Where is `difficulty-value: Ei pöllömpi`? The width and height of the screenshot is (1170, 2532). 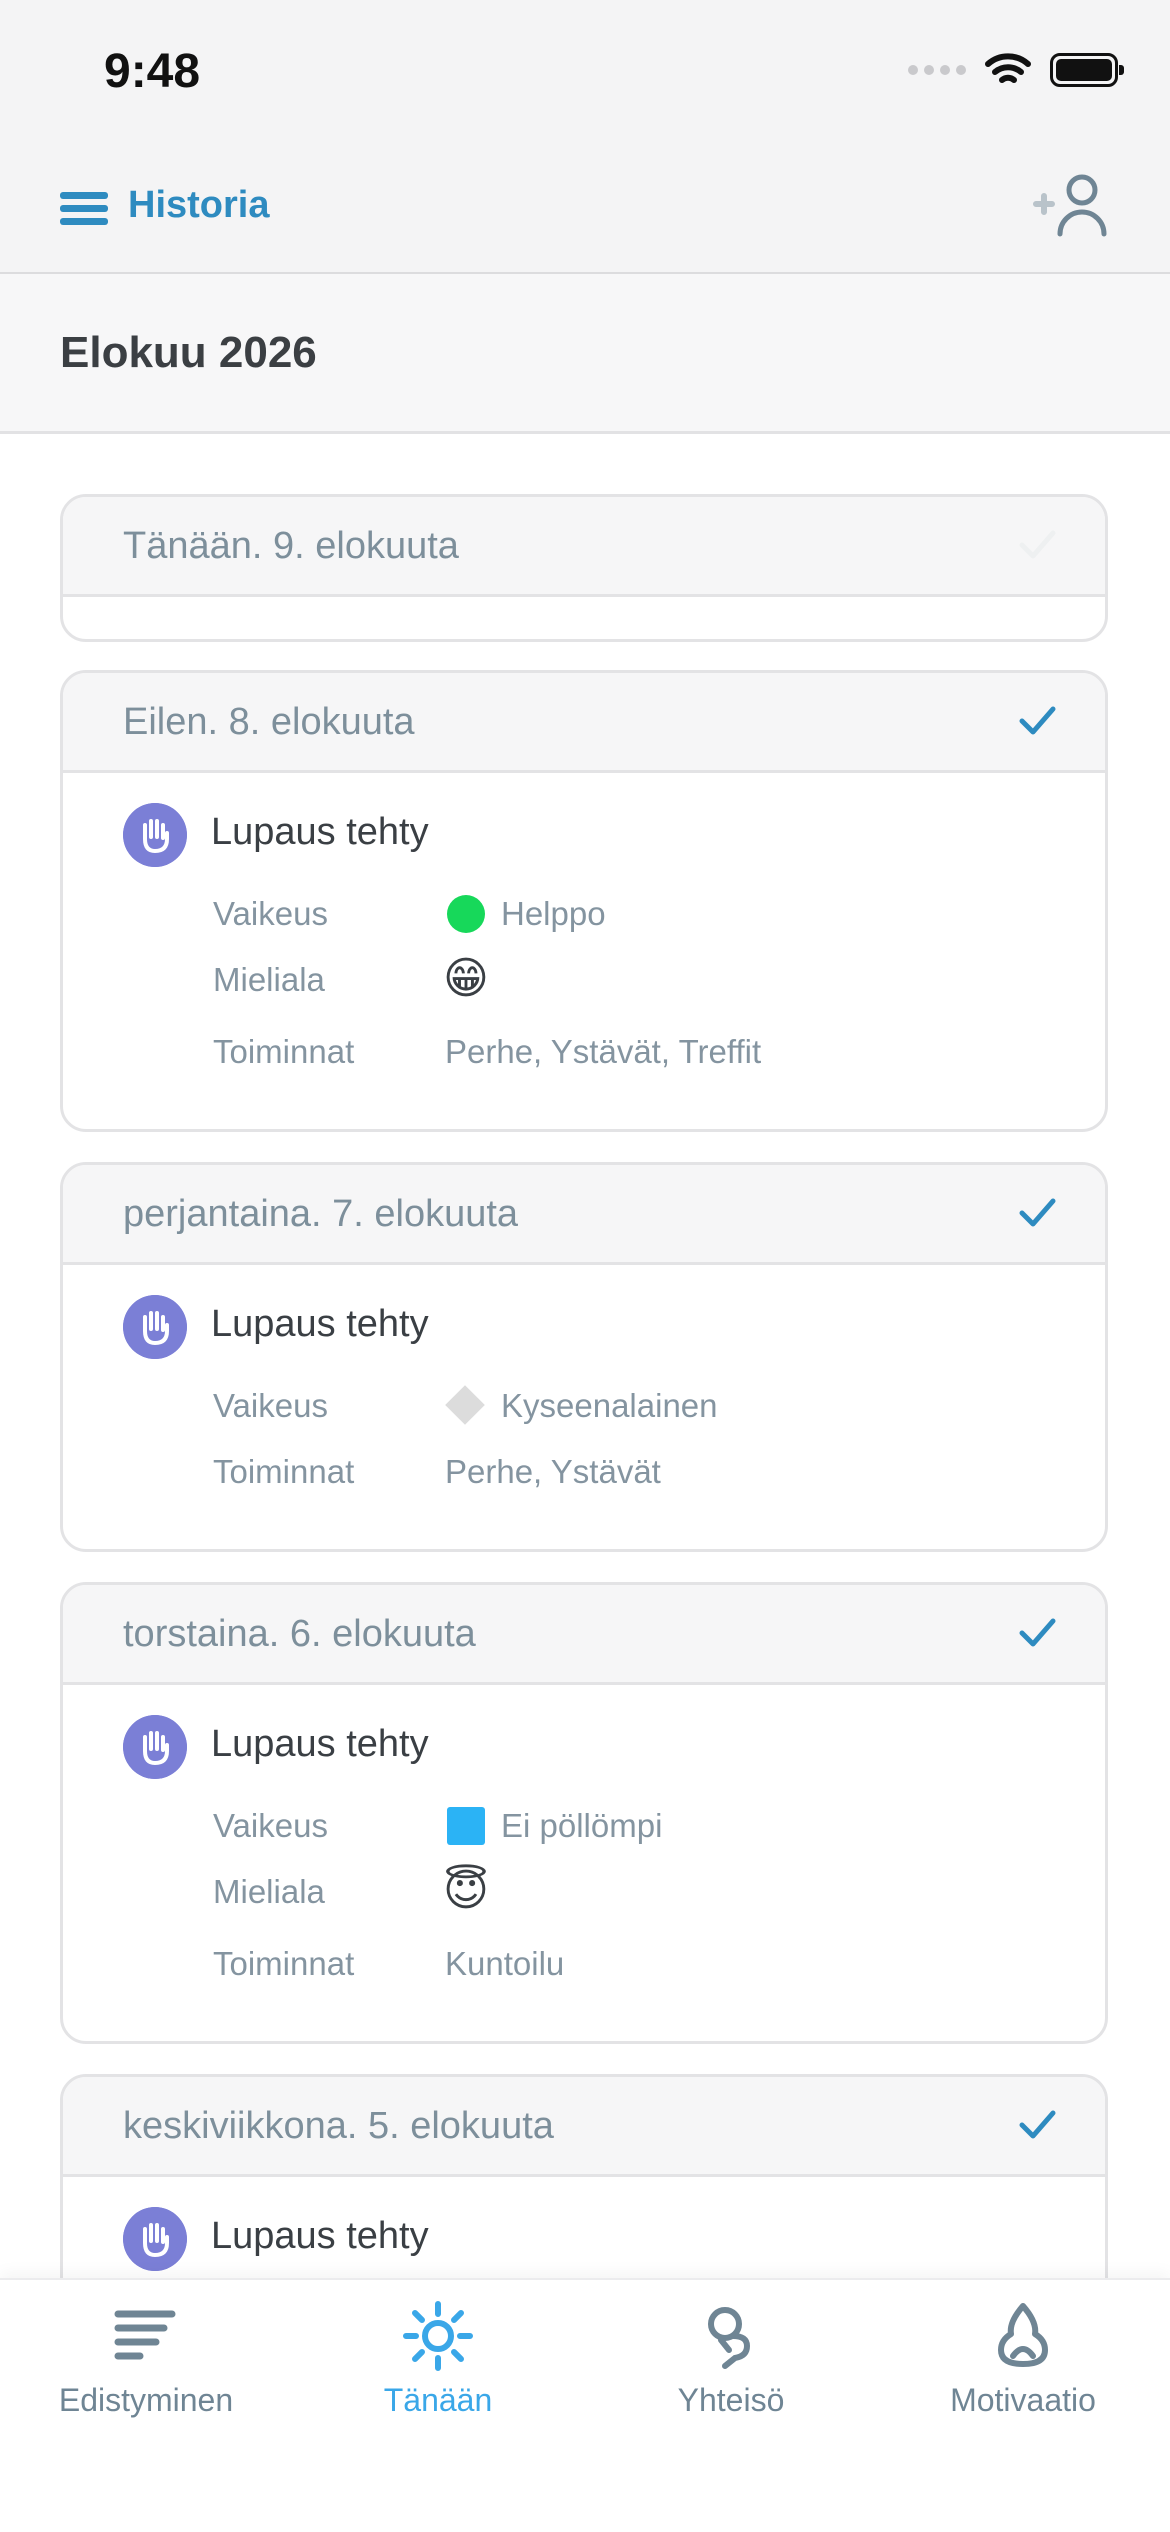
difficulty-value: Ei pöllömpi is located at coordinates (582, 1825).